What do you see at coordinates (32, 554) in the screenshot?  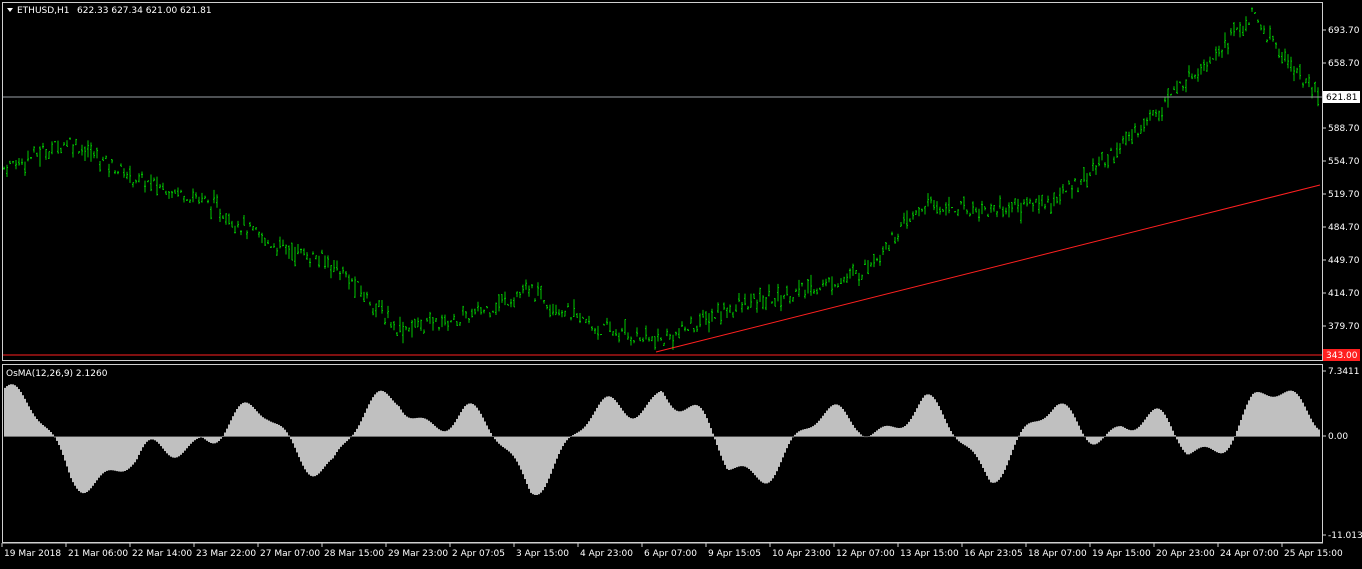 I see `time-label: 19 Mar 2018` at bounding box center [32, 554].